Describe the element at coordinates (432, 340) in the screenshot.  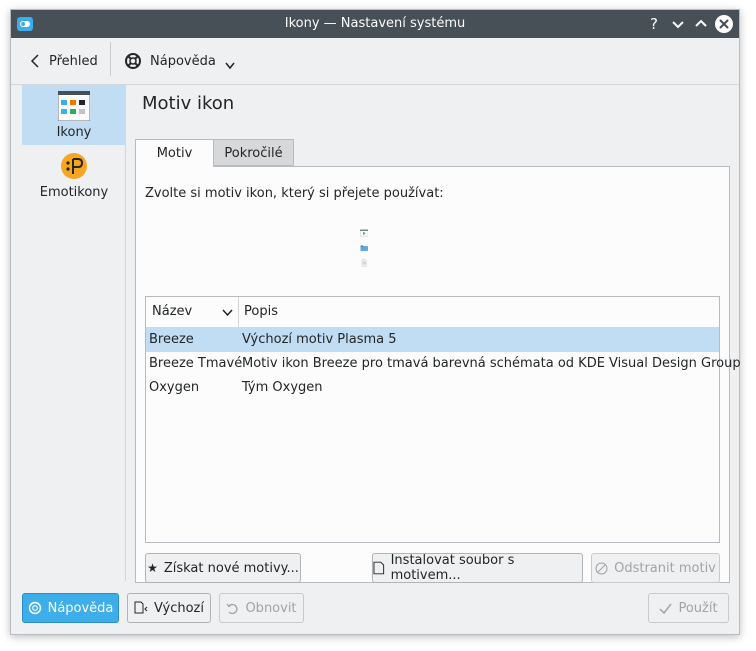
I see `table-row: Breeze Výchozí motiv Plasma 5` at that location.